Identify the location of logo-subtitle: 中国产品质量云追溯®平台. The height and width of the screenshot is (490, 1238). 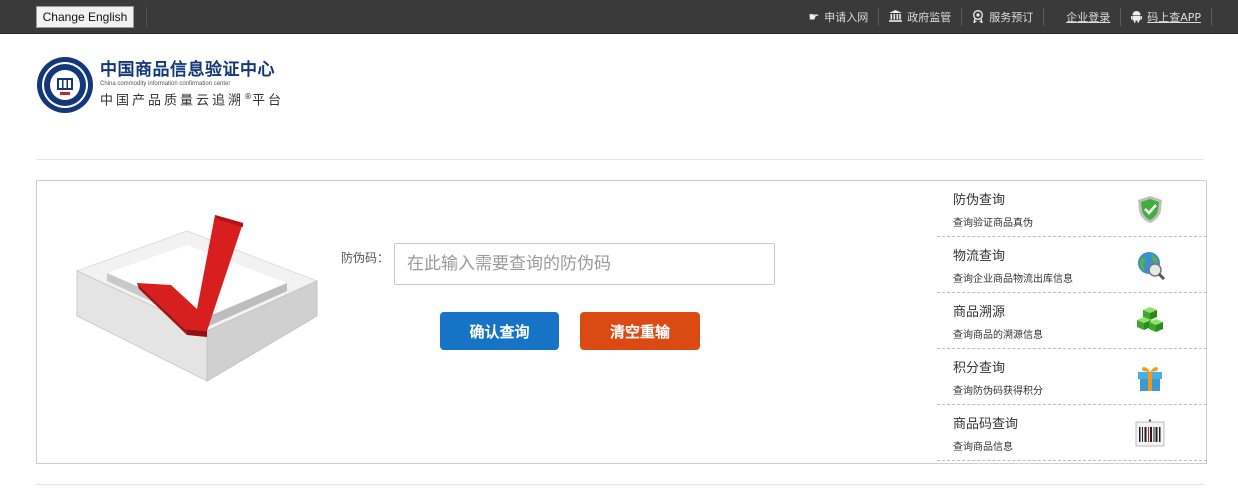
(192, 100).